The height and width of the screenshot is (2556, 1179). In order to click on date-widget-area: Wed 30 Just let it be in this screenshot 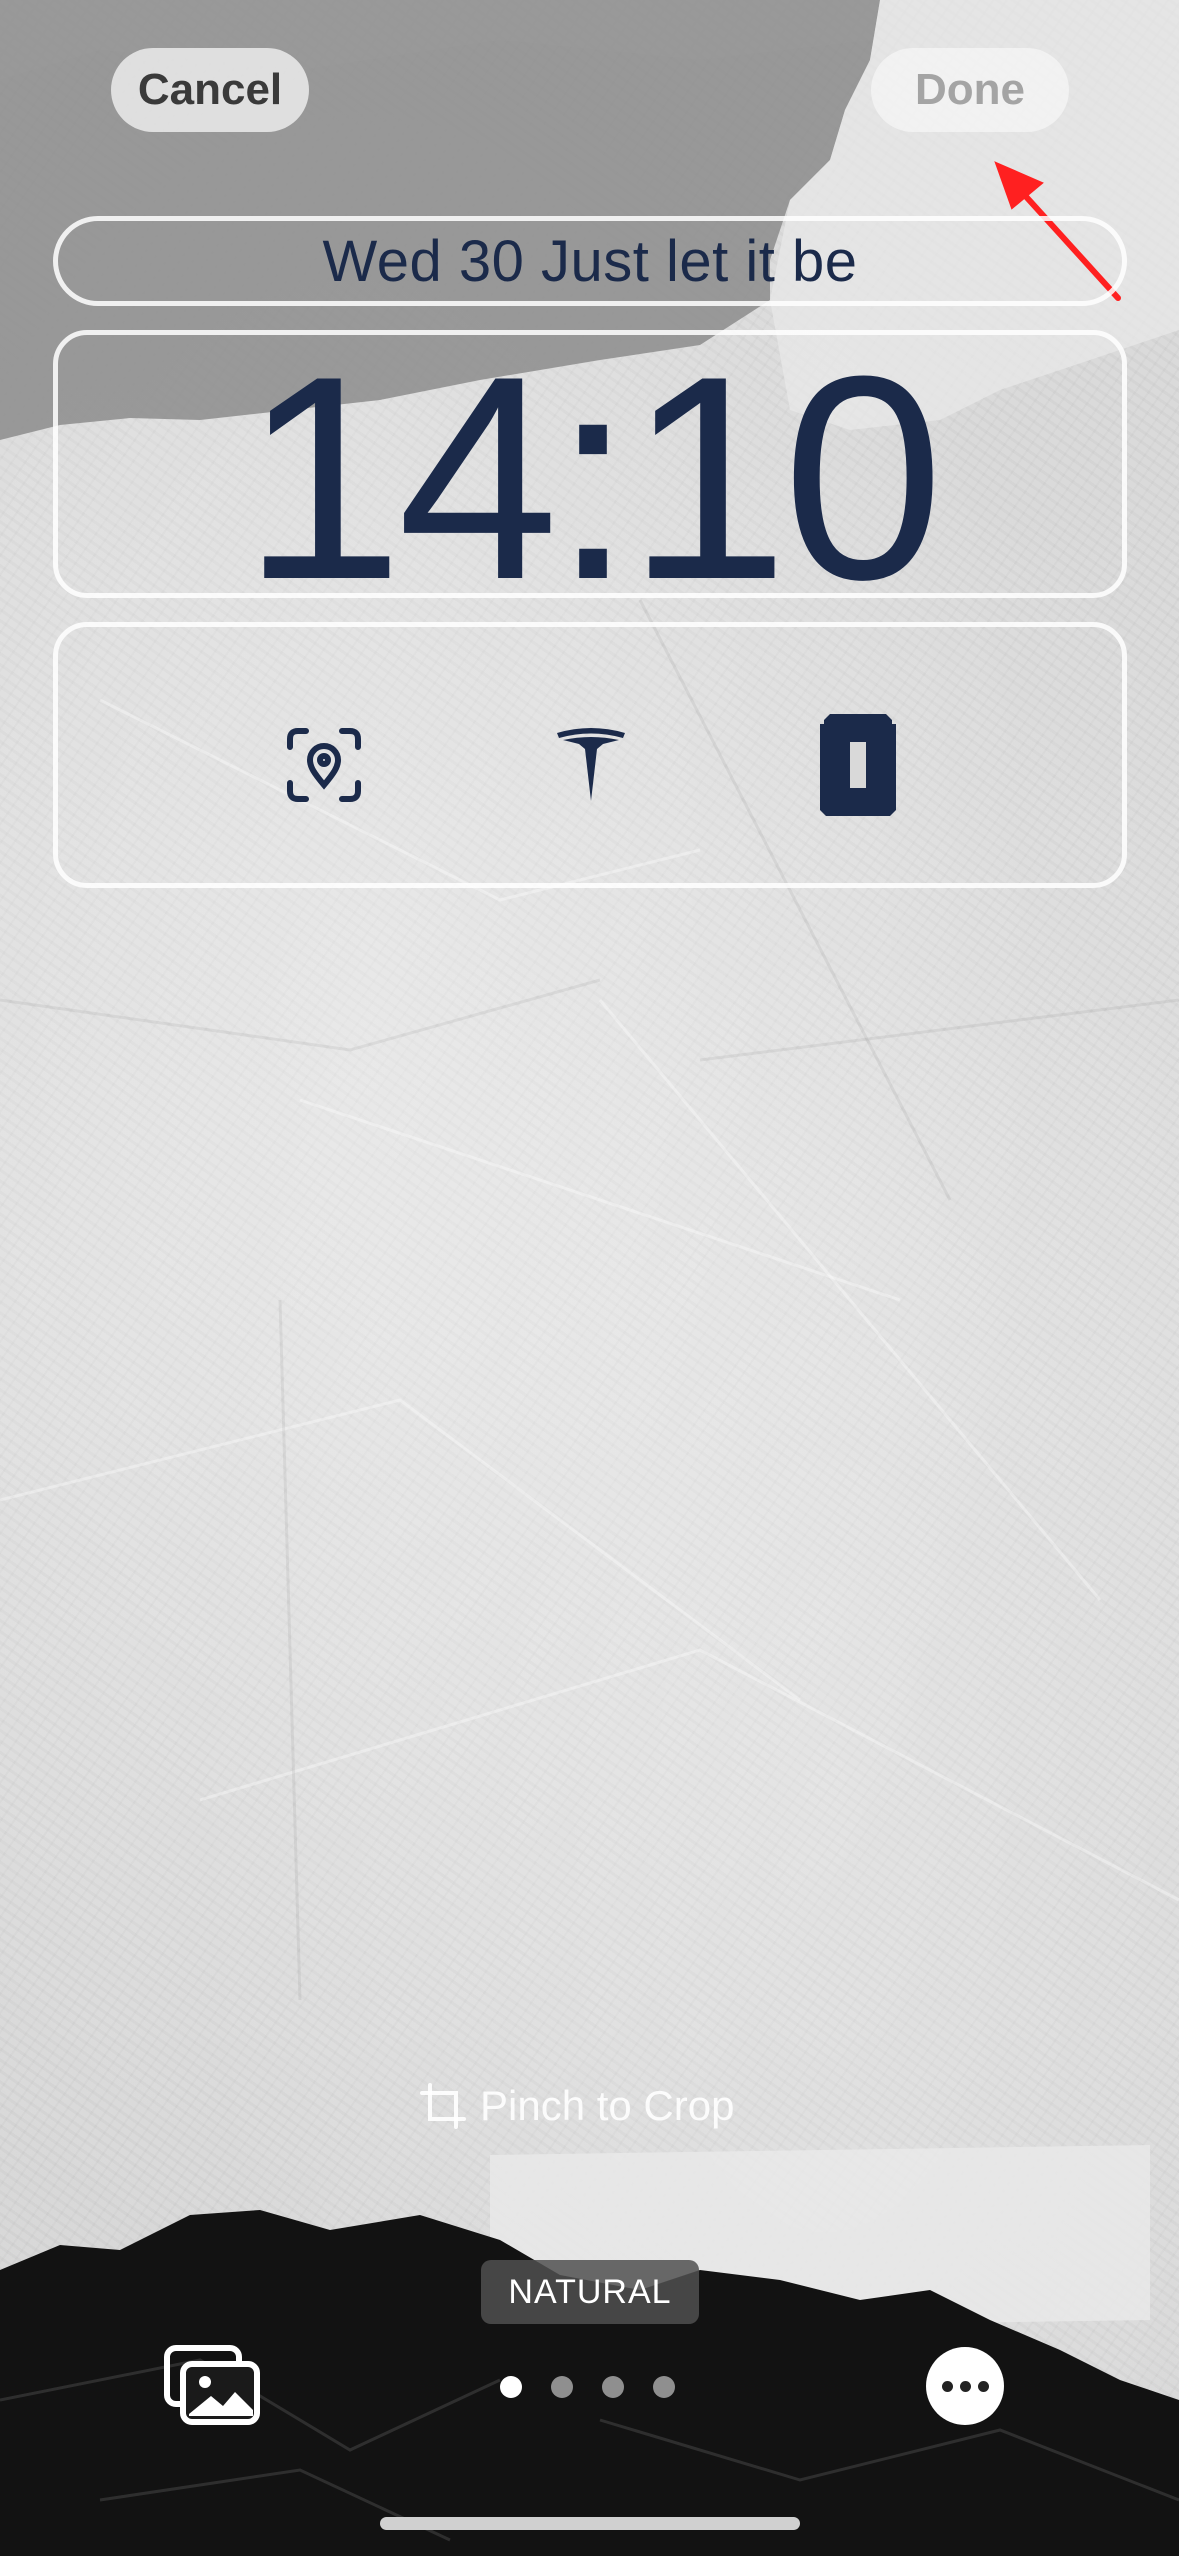, I will do `click(590, 261)`.